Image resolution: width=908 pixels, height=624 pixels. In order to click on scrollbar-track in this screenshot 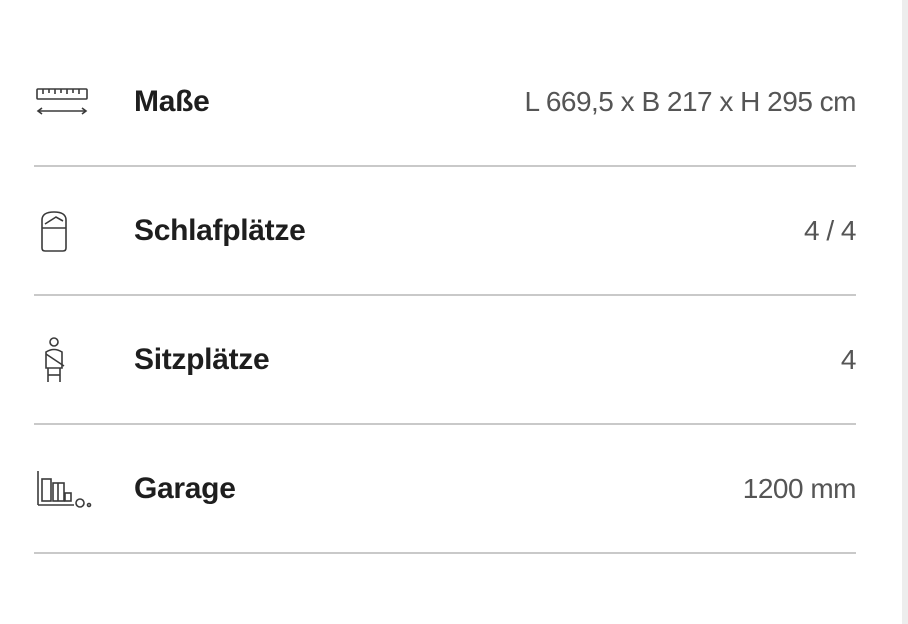, I will do `click(905, 312)`.